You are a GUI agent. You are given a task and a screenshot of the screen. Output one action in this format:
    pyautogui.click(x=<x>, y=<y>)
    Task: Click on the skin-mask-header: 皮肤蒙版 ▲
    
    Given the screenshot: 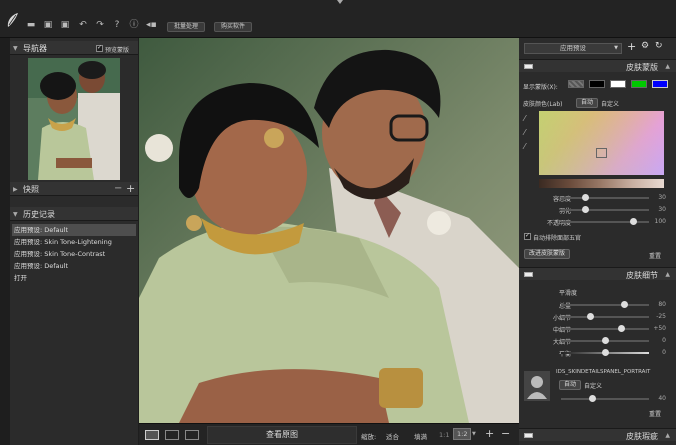 What is the action you would take?
    pyautogui.click(x=597, y=65)
    